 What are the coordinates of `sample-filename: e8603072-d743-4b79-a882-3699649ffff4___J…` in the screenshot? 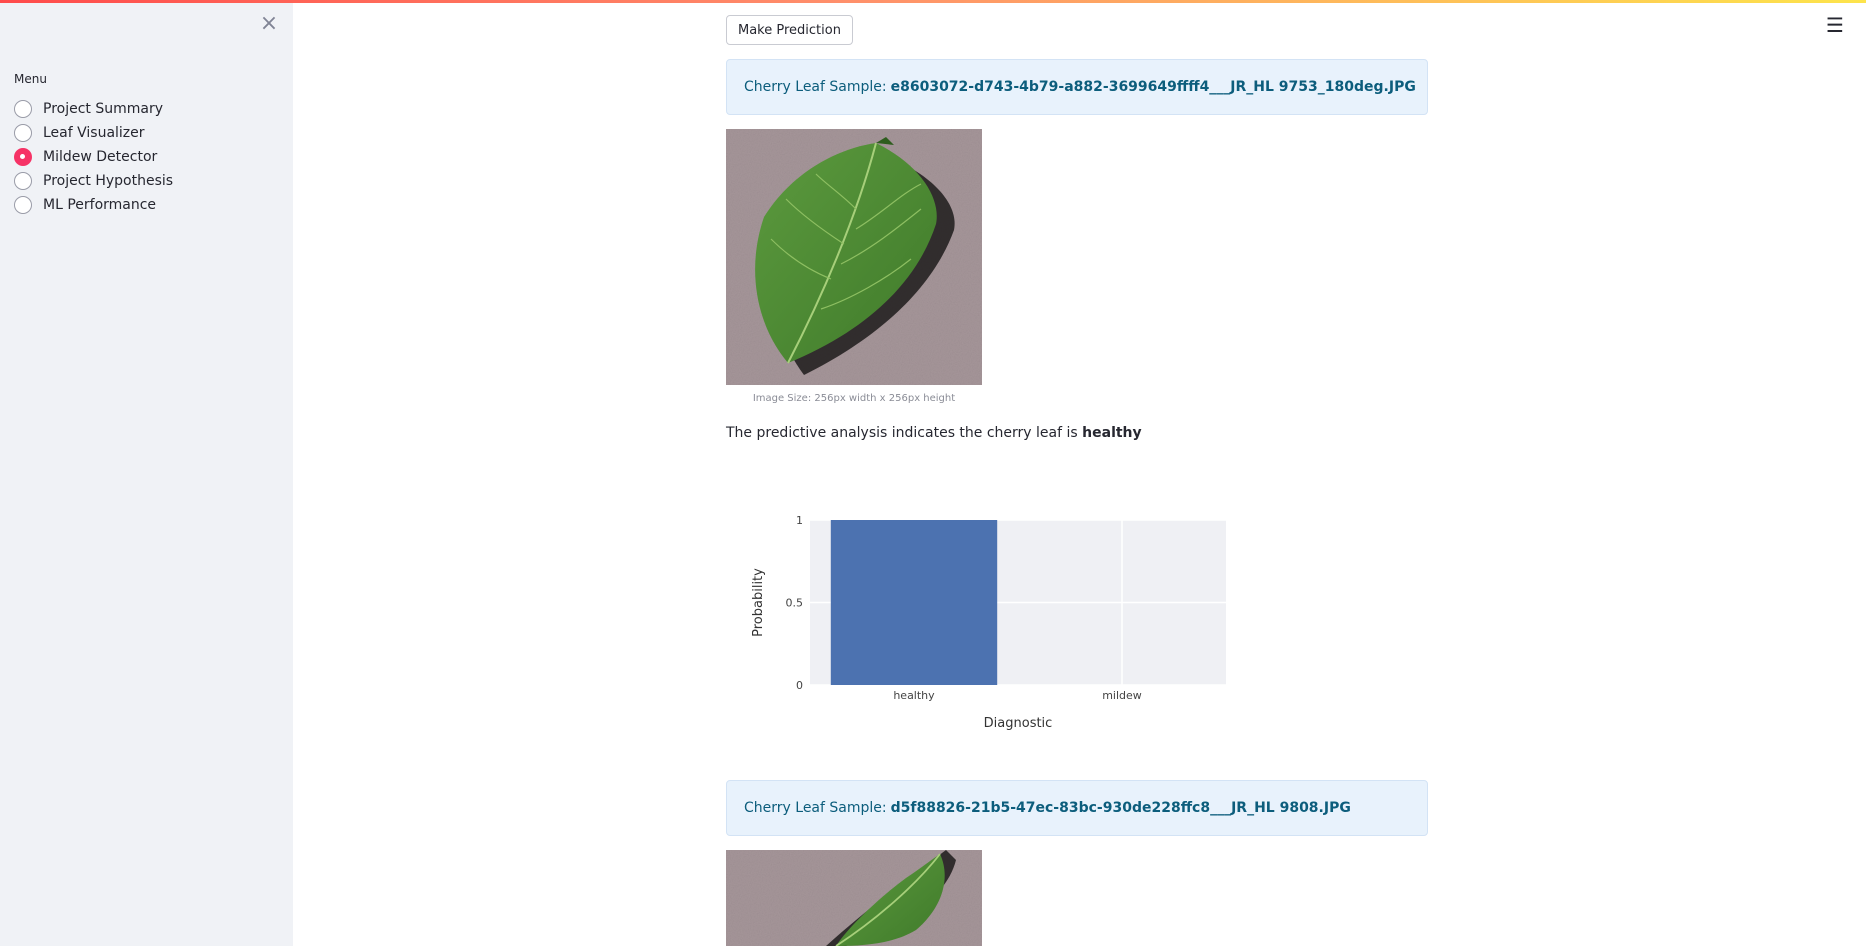 It's located at (1153, 87).